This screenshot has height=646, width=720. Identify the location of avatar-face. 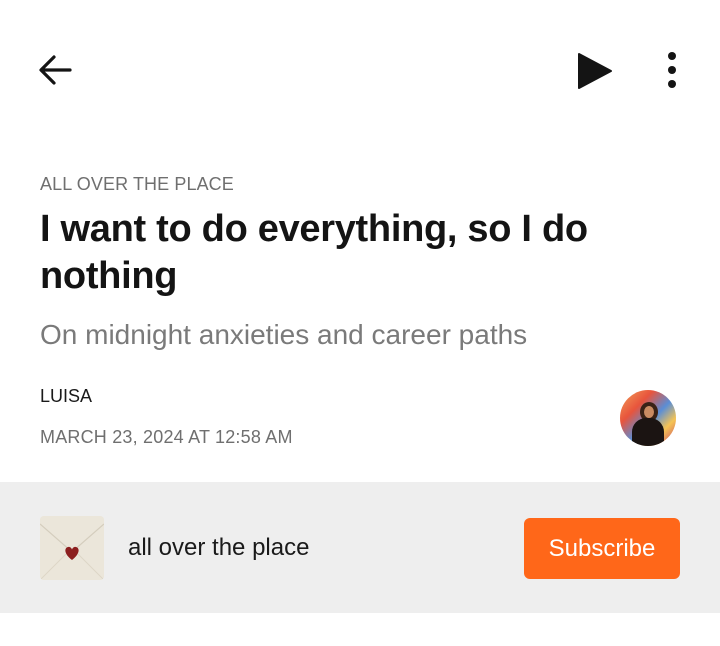
(649, 412).